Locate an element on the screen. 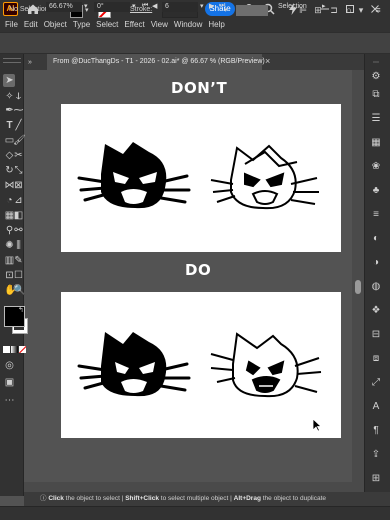 This screenshot has height=520, width=390. previous-artboard-icon: ◀ is located at coordinates (154, 6).